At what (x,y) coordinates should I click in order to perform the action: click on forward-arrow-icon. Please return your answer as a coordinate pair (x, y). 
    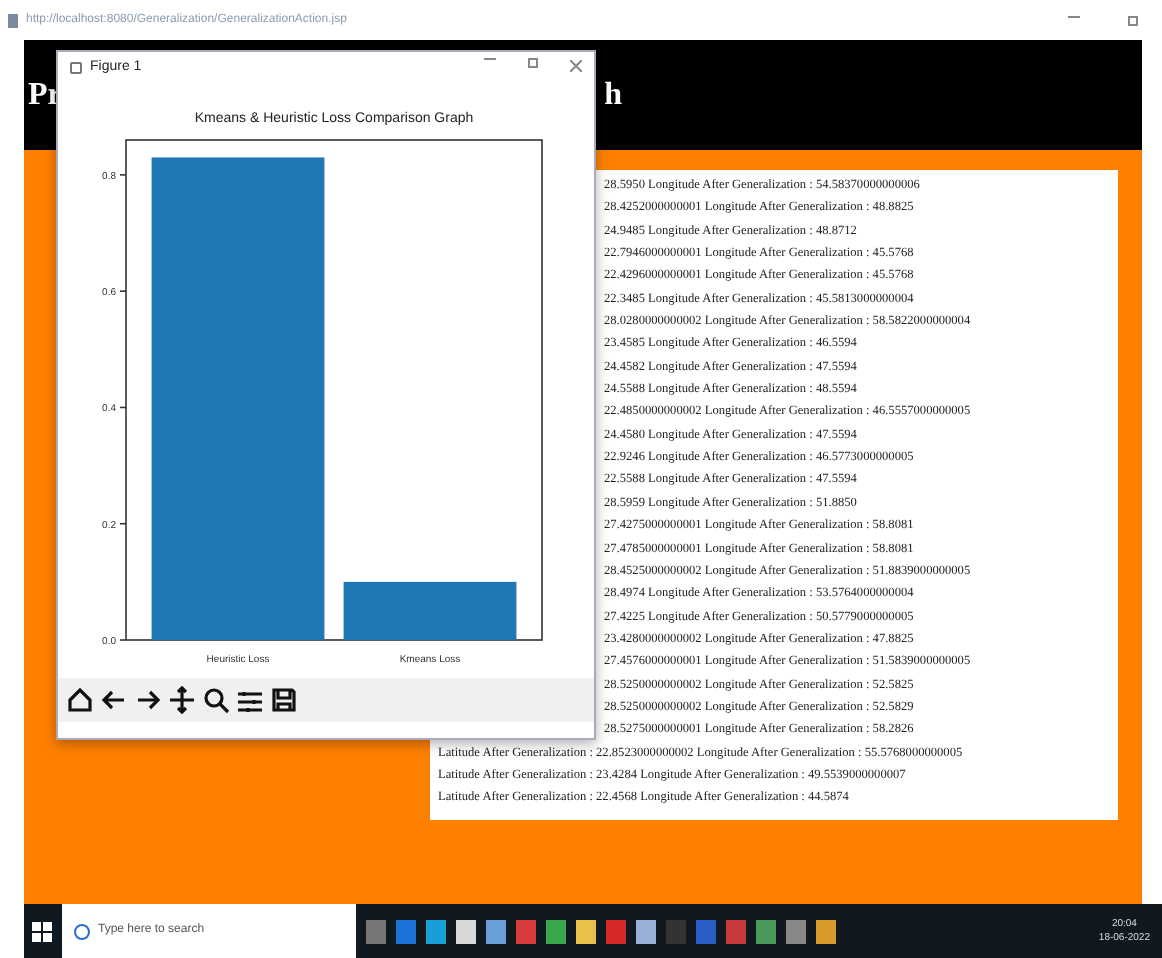
    Looking at the image, I should click on (148, 700).